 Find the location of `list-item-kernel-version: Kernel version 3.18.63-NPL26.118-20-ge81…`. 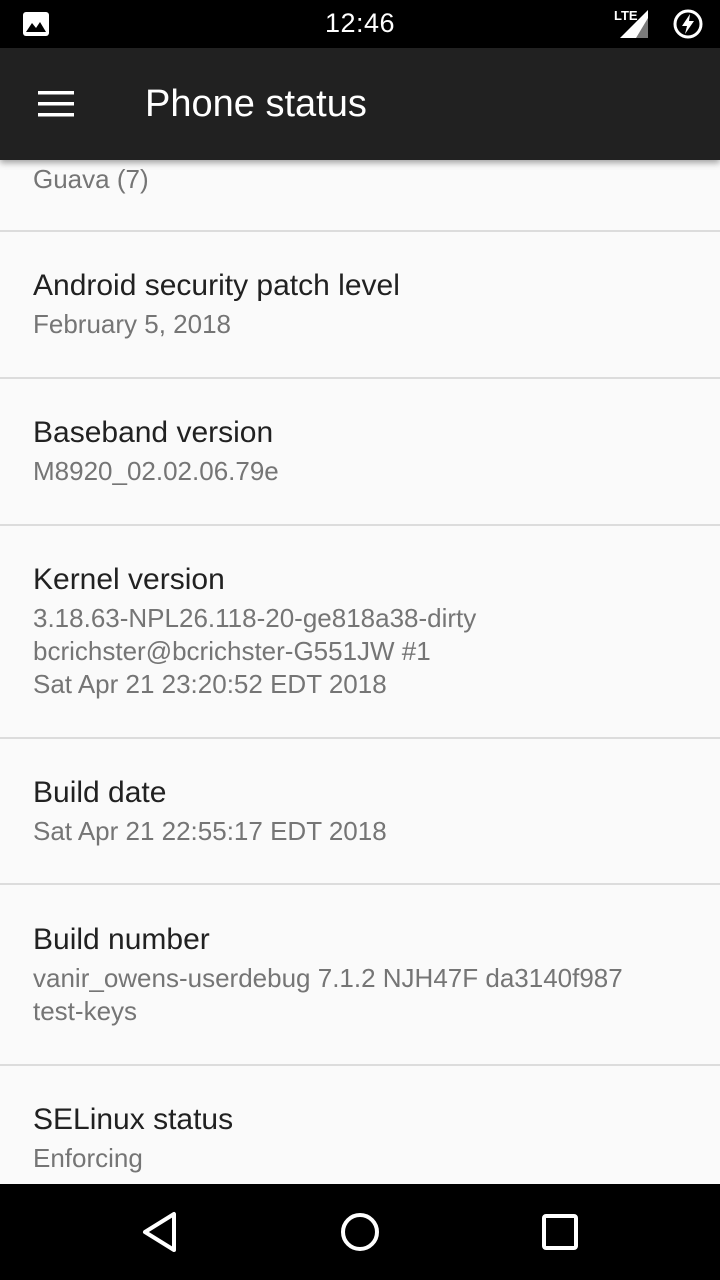

list-item-kernel-version: Kernel version 3.18.63-NPL26.118-20-ge81… is located at coordinates (360, 631).